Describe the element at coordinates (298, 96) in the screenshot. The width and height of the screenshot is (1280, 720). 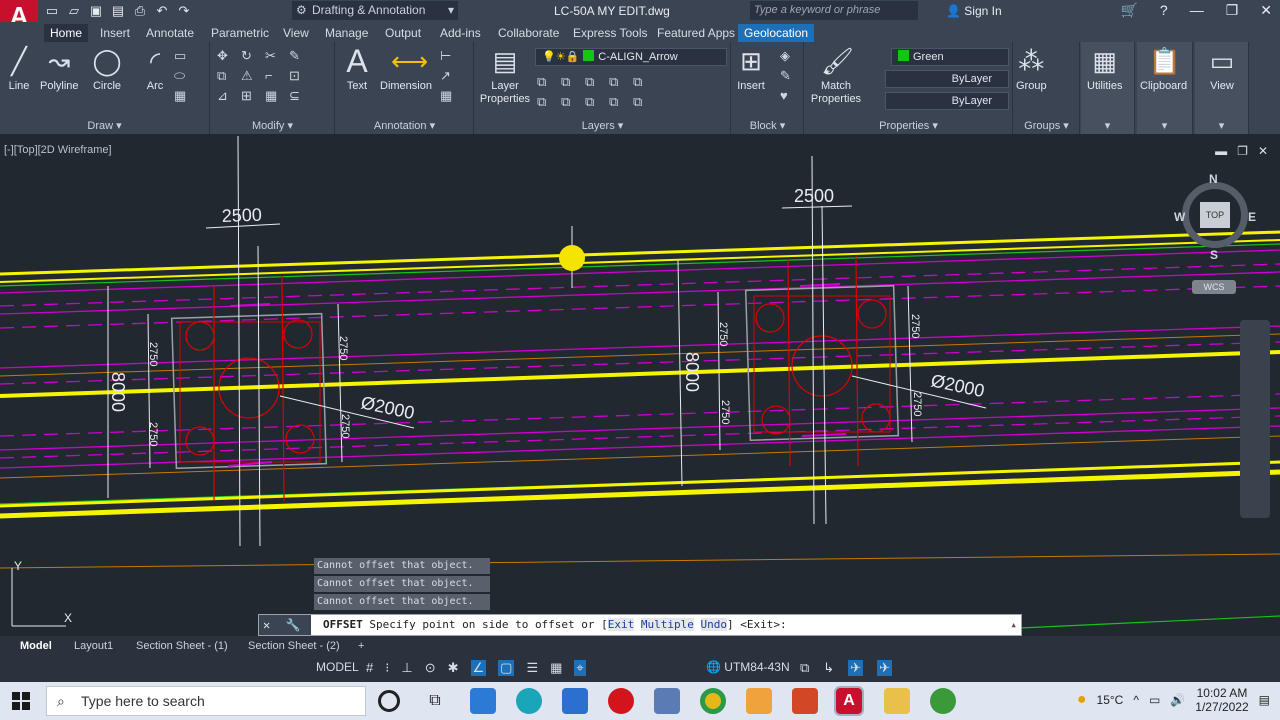
I see `offset-icon: ⊆` at that location.